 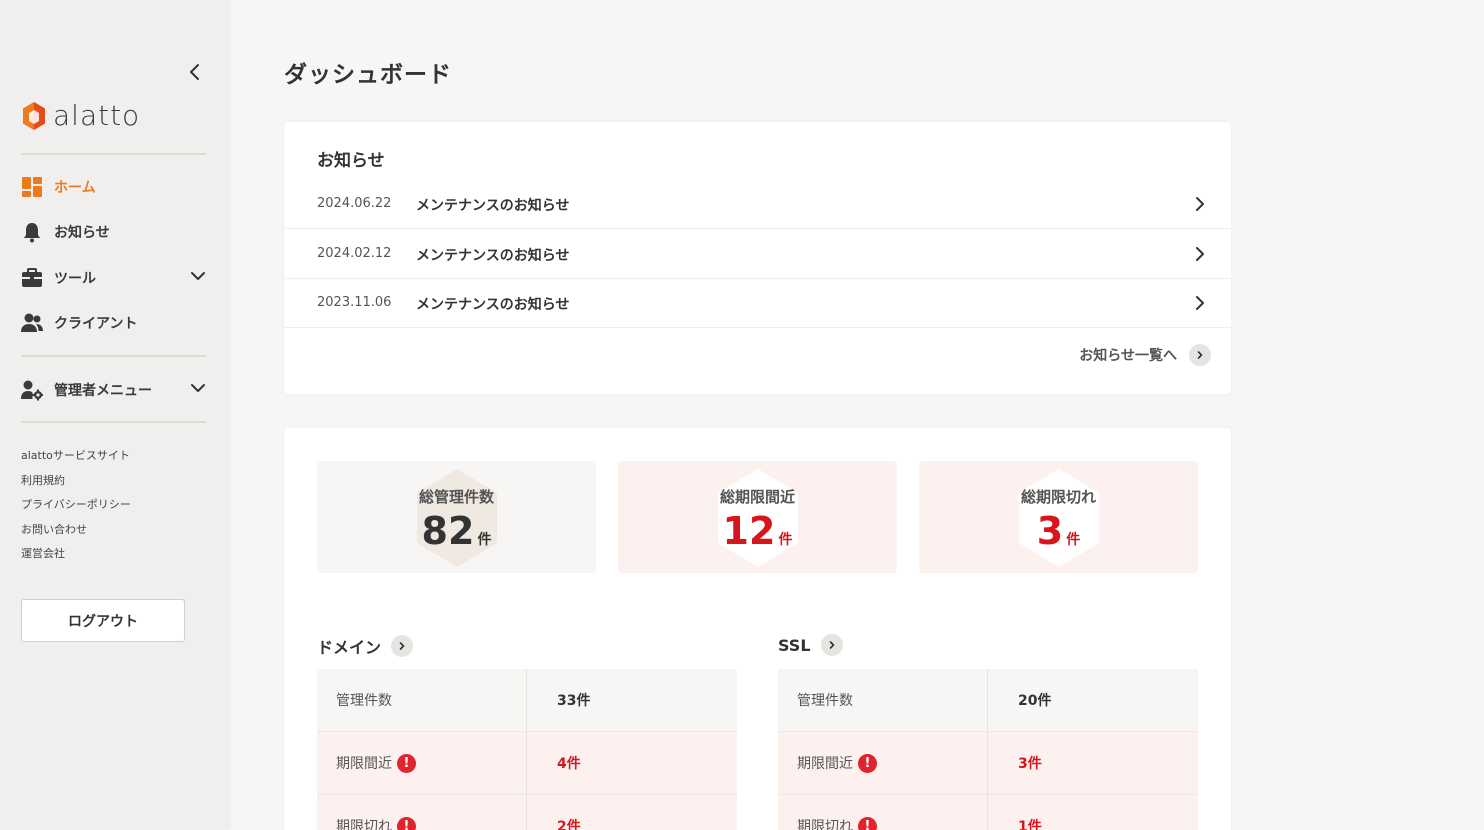 I want to click on table-row: 期限切れ! 2件, so click(x=527, y=812).